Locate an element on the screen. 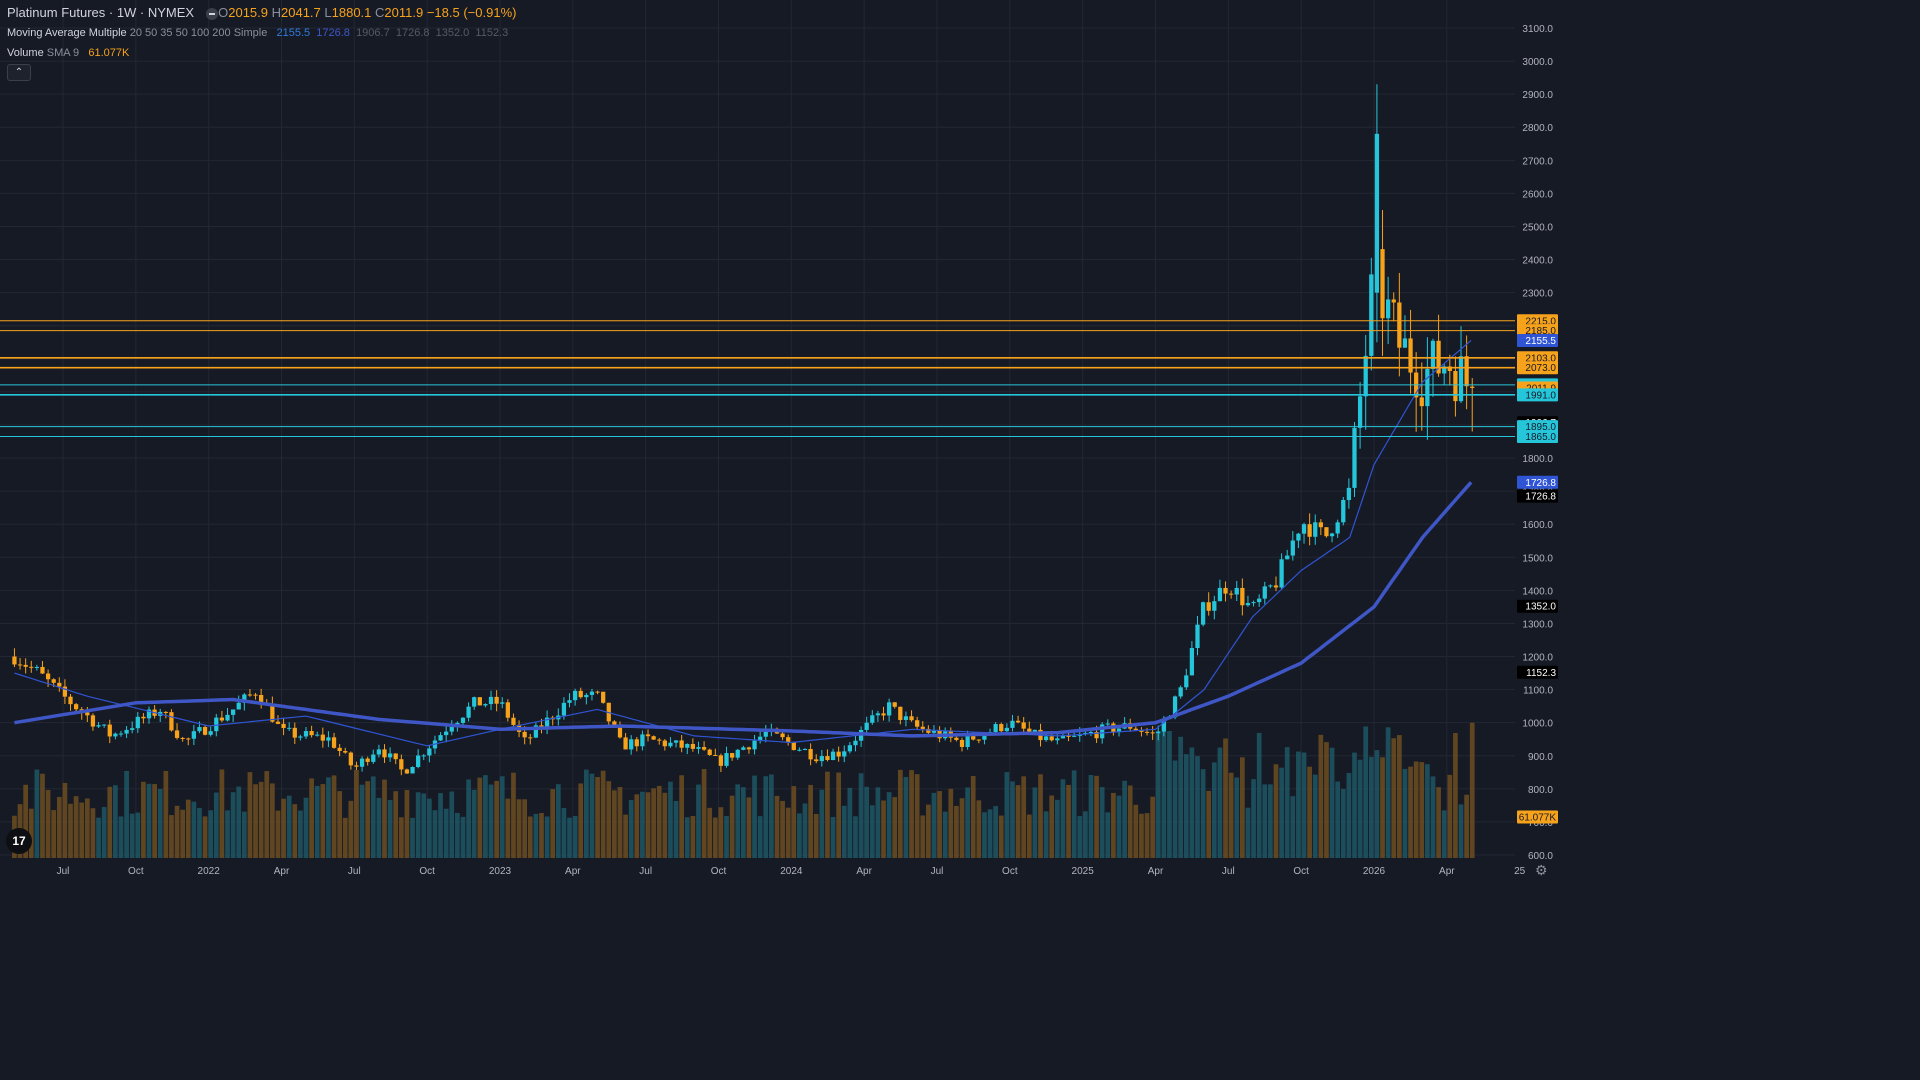 The width and height of the screenshot is (1920, 1080). x-tick-label: Oct is located at coordinates (1010, 871).